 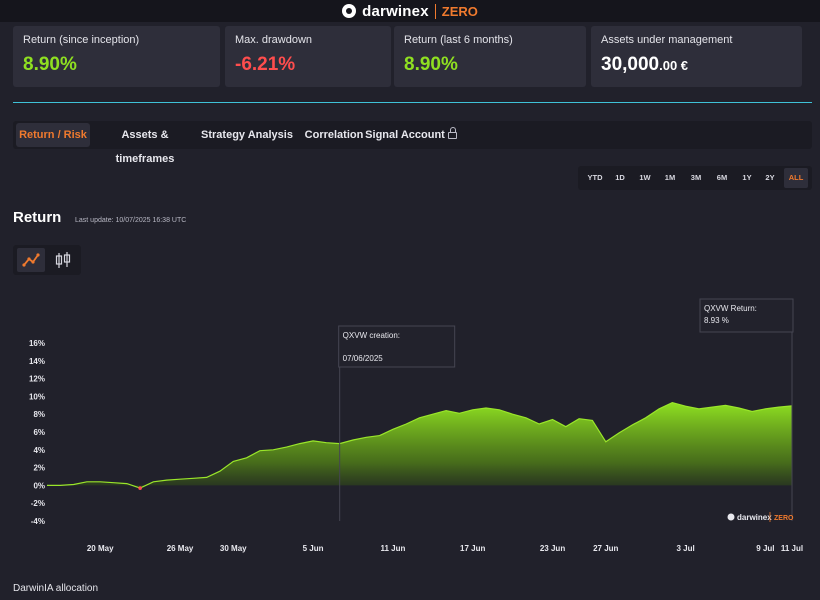 I want to click on chart-type-toggle, so click(x=47, y=260).